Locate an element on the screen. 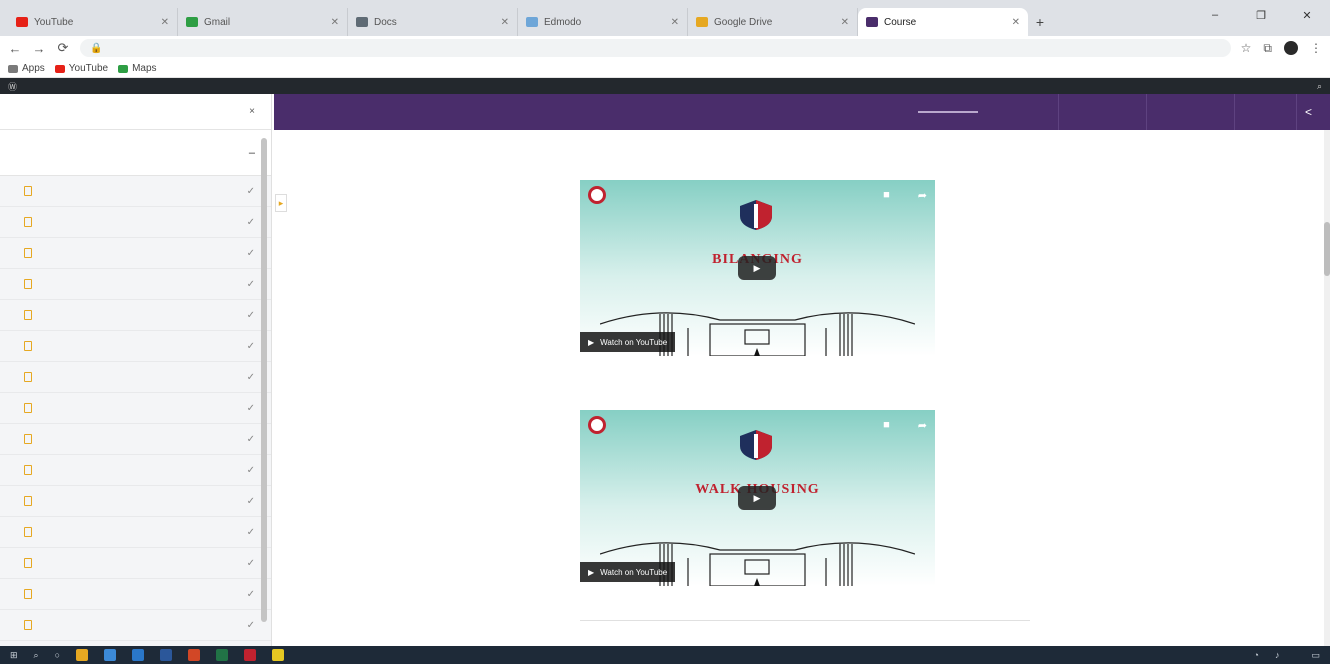 This screenshot has width=1330, height=664. youtube-icon: ▶ is located at coordinates (591, 572).